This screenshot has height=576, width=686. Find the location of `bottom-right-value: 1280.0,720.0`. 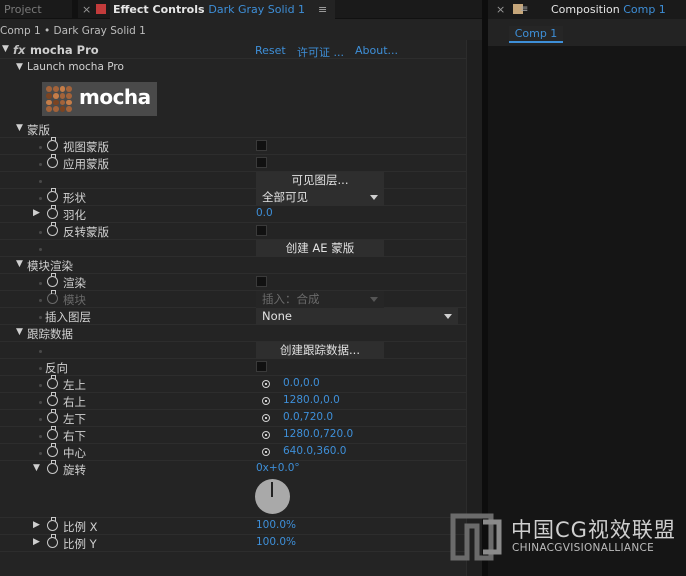

bottom-right-value: 1280.0,720.0 is located at coordinates (318, 434).